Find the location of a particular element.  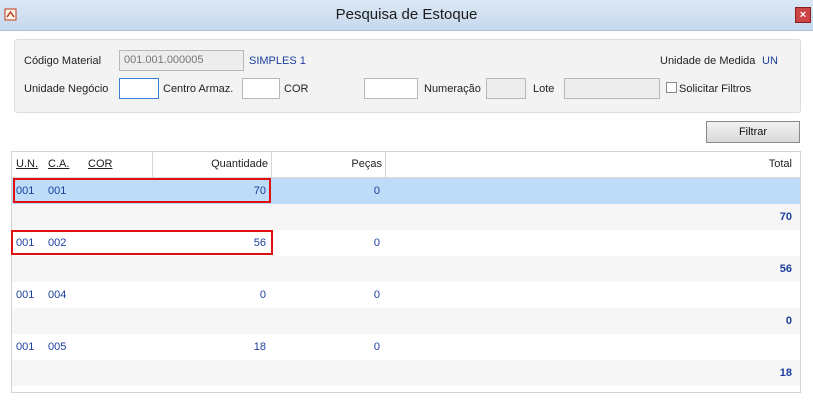

numeracao-label: Numeração is located at coordinates (452, 89).